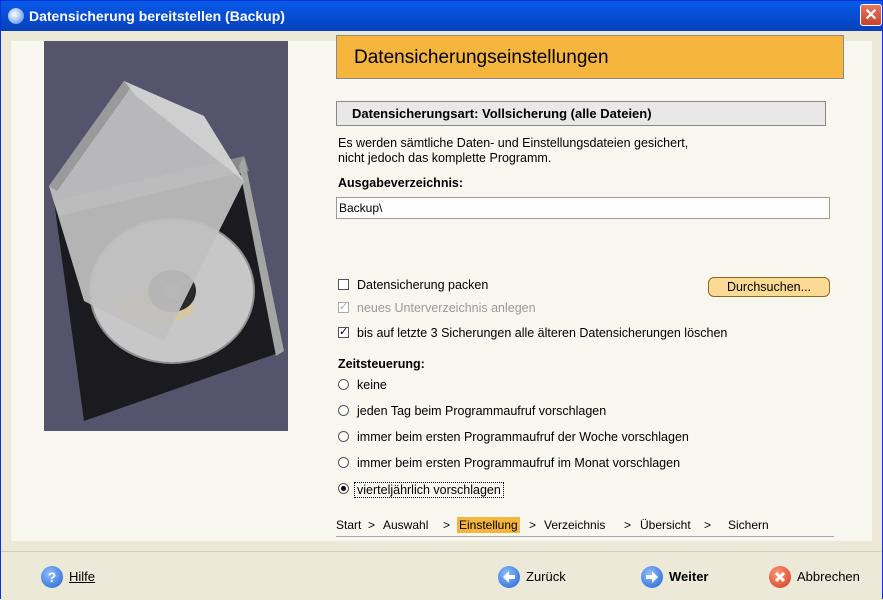 Image resolution: width=883 pixels, height=600 pixels. I want to click on close-button: ✕, so click(871, 15).